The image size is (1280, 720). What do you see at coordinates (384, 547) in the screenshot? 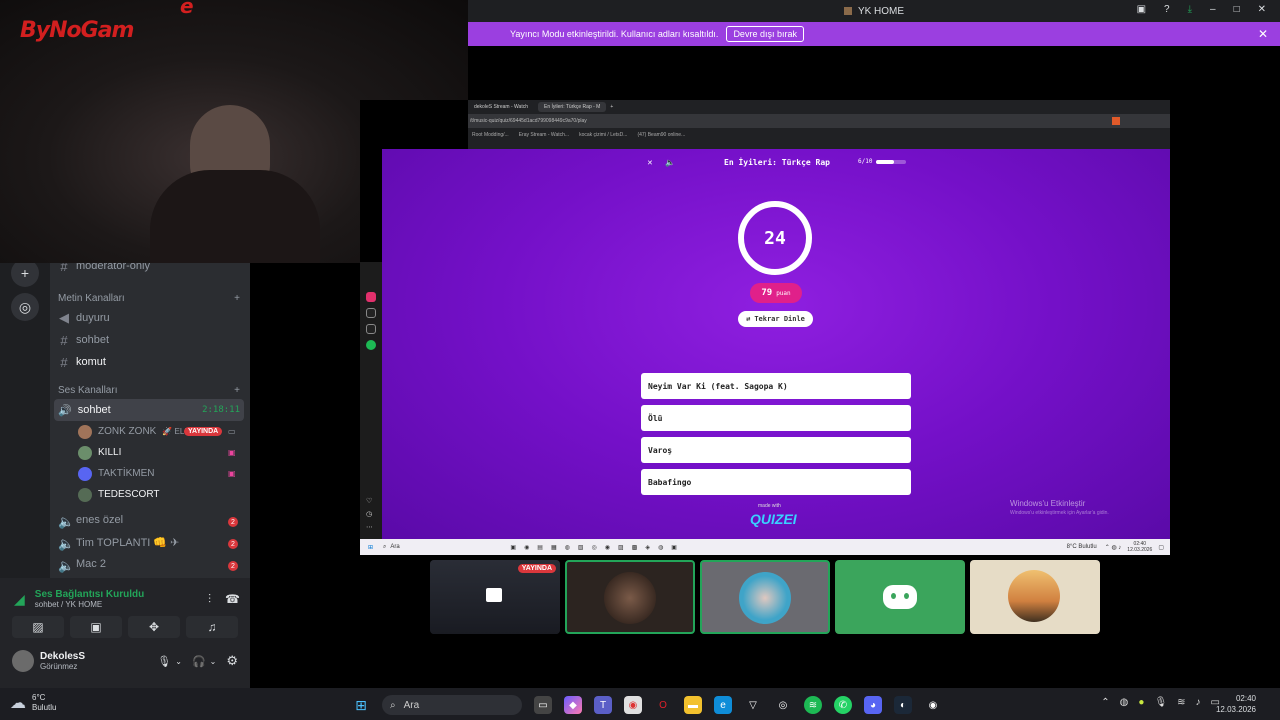
I see `search-icon: ⌕` at bounding box center [384, 547].